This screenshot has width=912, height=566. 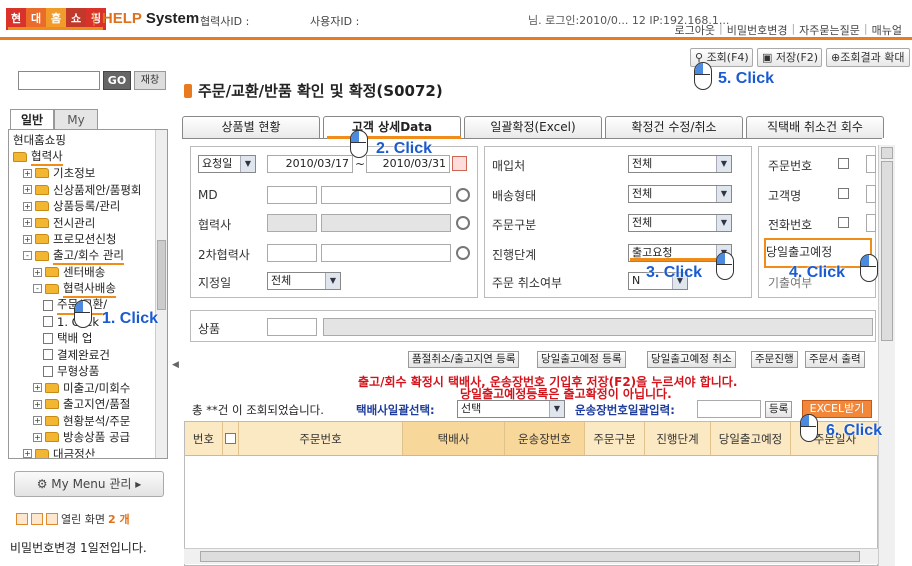 What do you see at coordinates (598, 327) in the screenshot?
I see `product-name-input` at bounding box center [598, 327].